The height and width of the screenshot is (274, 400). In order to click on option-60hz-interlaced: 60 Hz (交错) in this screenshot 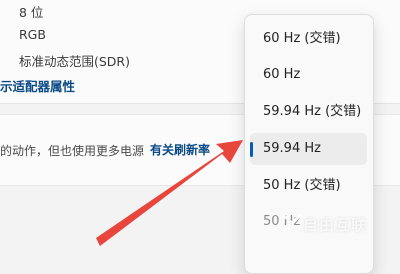, I will do `click(308, 39)`.